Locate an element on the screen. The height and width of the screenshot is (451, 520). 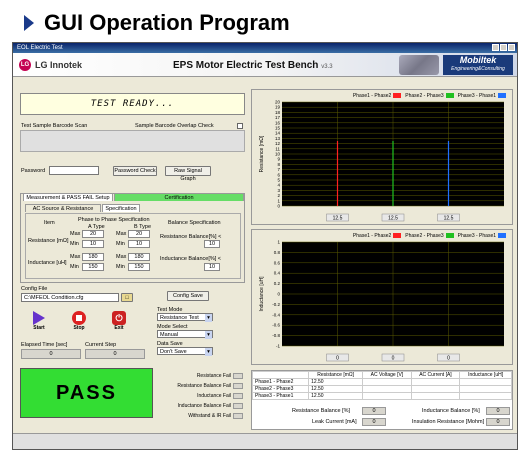
y-tick-label: 14 is located at coordinates (278, 133).